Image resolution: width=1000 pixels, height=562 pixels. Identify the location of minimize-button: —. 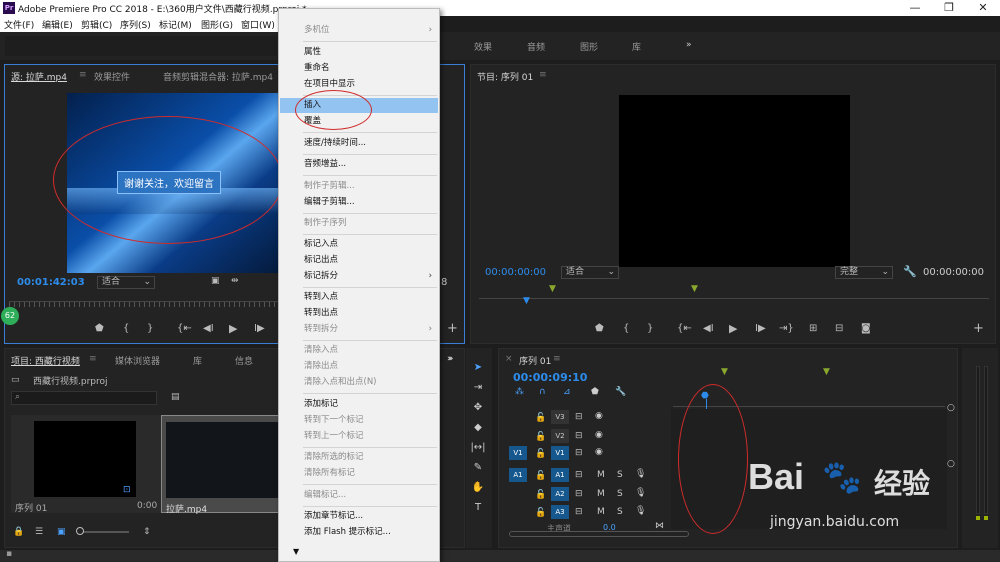
(915, 8).